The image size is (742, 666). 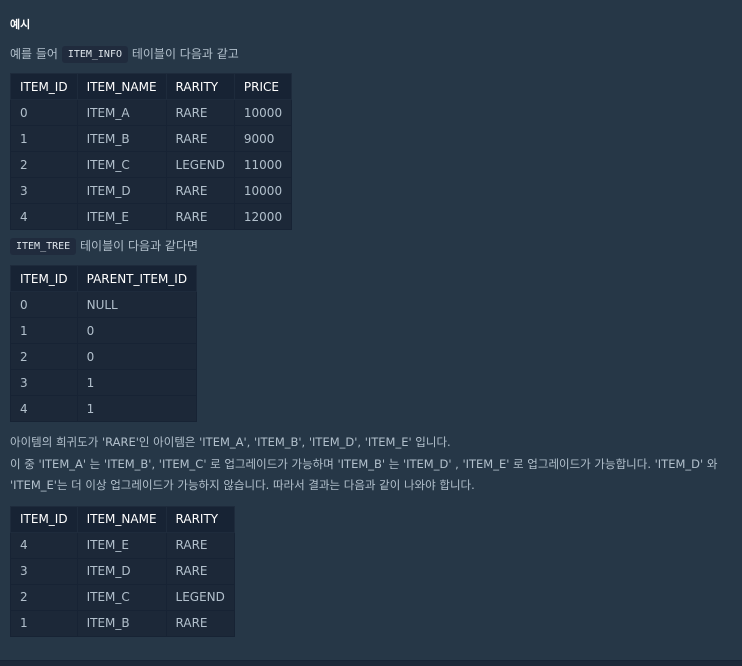 What do you see at coordinates (121, 86) in the screenshot?
I see `item-info-header-cell: ITEM_NAME` at bounding box center [121, 86].